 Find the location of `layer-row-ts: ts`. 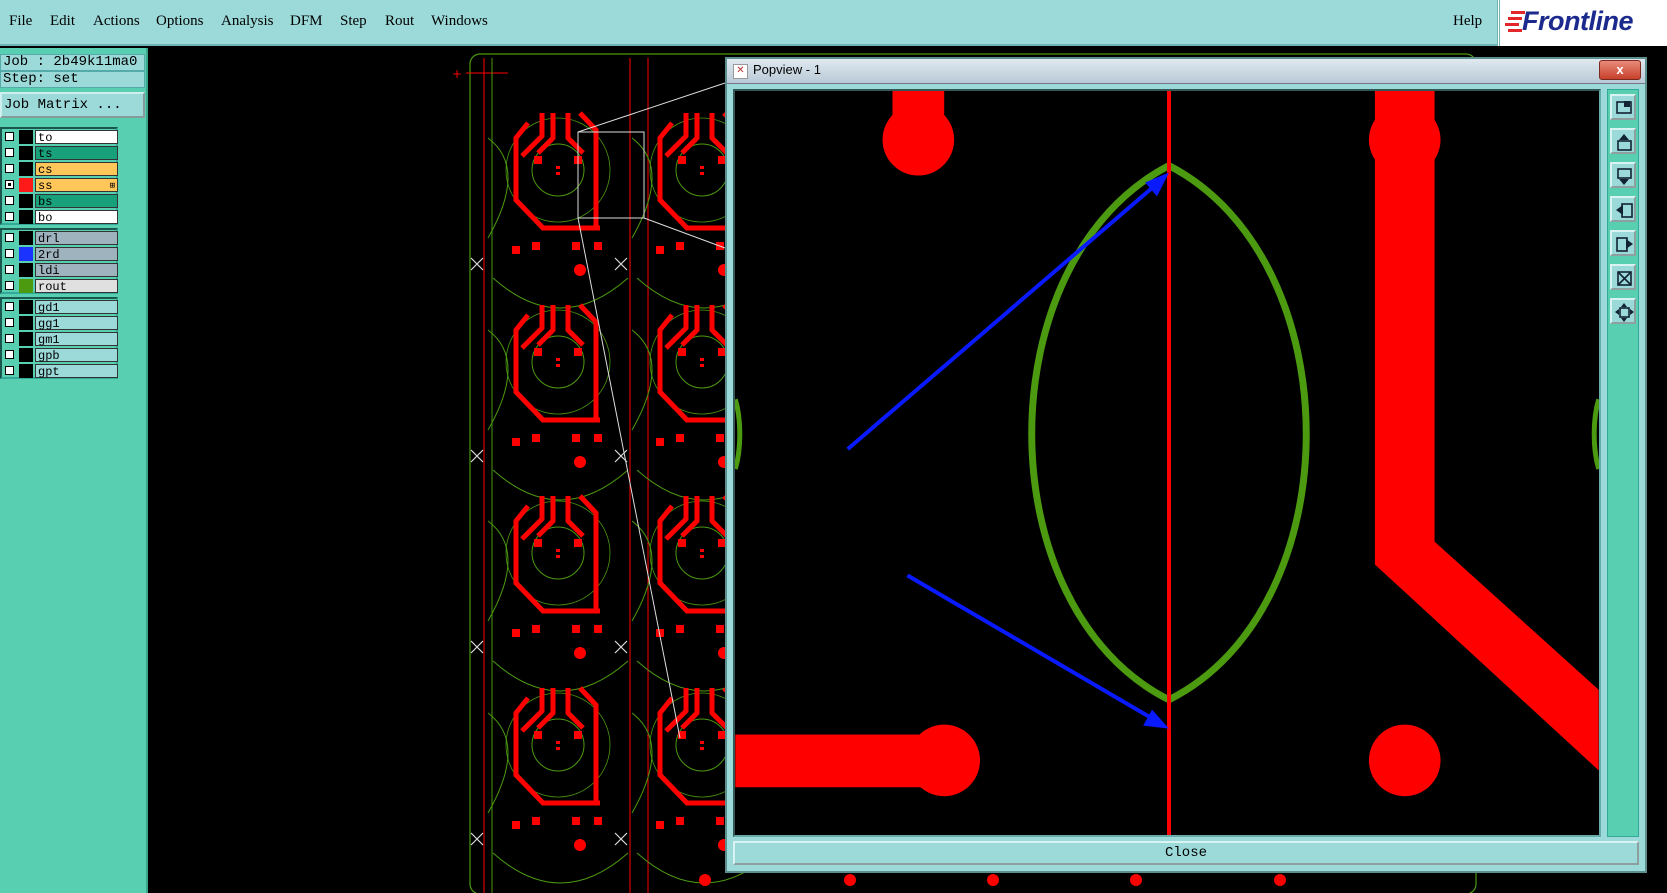

layer-row-ts: ts is located at coordinates (60, 153).